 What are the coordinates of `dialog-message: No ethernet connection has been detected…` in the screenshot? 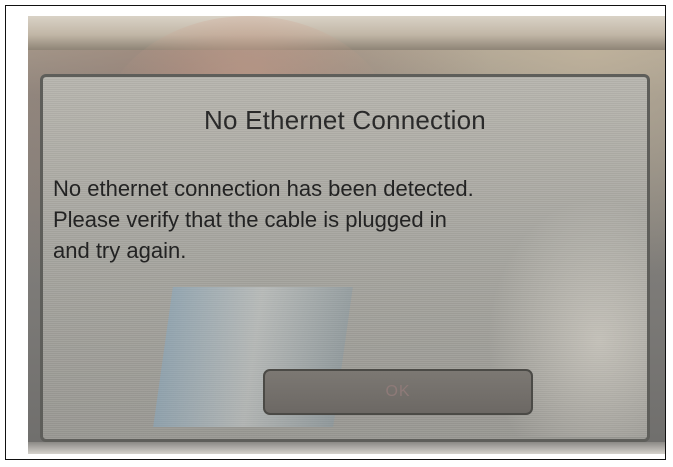 It's located at (263, 219).